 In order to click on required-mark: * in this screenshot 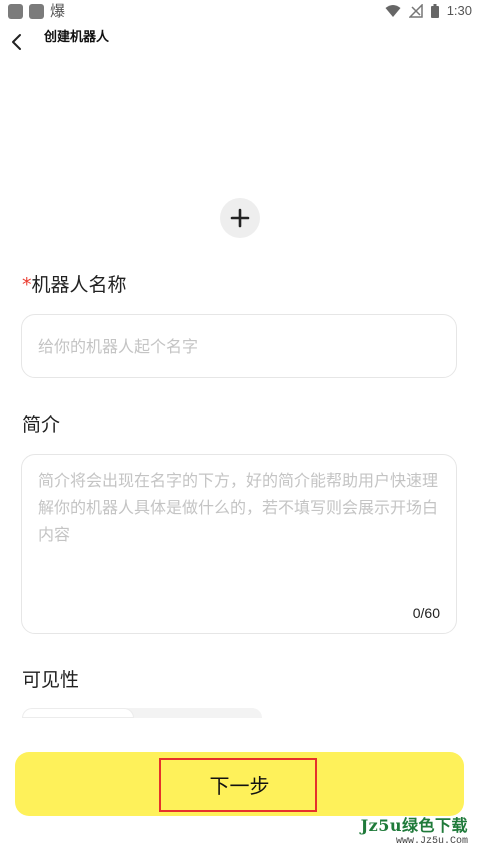, I will do `click(27, 285)`.